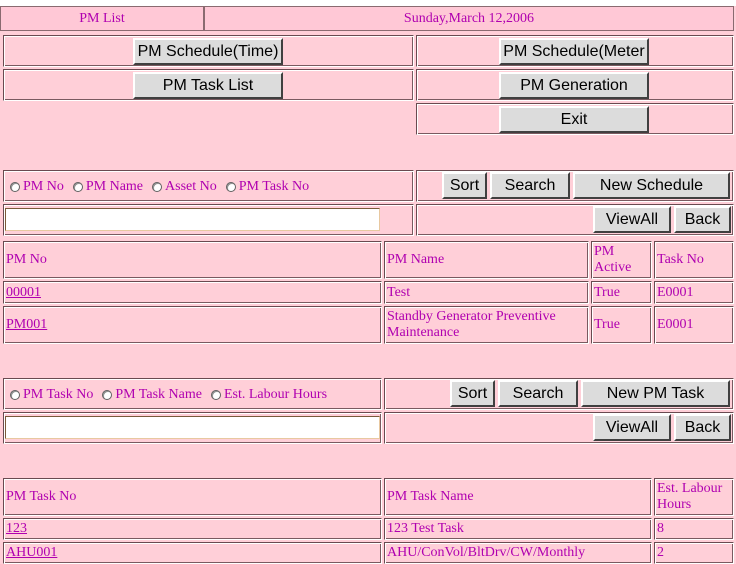 Image resolution: width=736 pixels, height=564 pixels. I want to click on page-title: PM List, so click(102, 18).